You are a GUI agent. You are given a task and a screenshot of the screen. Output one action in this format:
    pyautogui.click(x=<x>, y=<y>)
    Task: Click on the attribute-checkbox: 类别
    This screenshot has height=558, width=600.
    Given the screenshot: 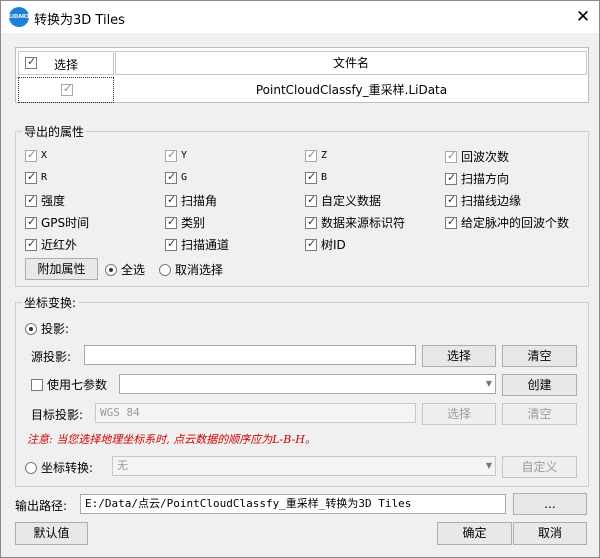 What is the action you would take?
    pyautogui.click(x=185, y=222)
    